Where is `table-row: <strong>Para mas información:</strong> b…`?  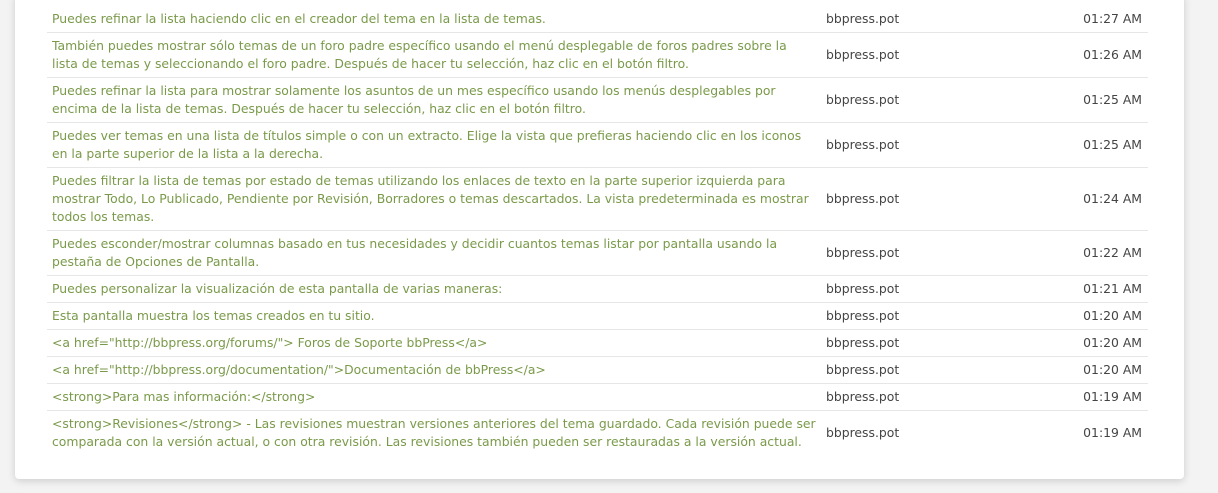 table-row: <strong>Para mas información:</strong> b… is located at coordinates (597, 397).